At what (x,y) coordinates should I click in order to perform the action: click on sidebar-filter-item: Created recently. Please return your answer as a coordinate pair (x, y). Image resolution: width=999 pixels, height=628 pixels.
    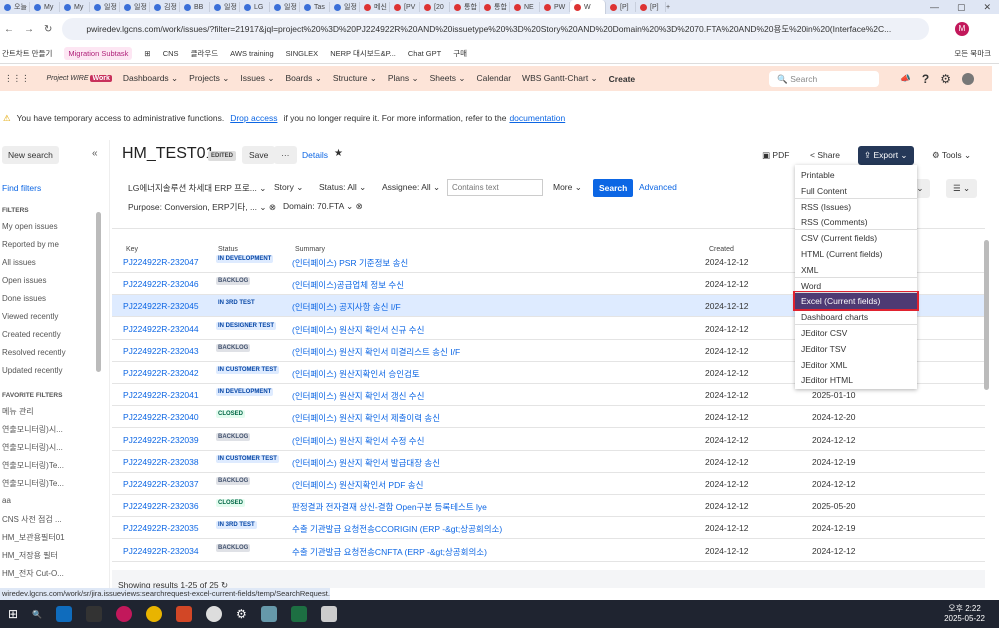
    Looking at the image, I should click on (31, 334).